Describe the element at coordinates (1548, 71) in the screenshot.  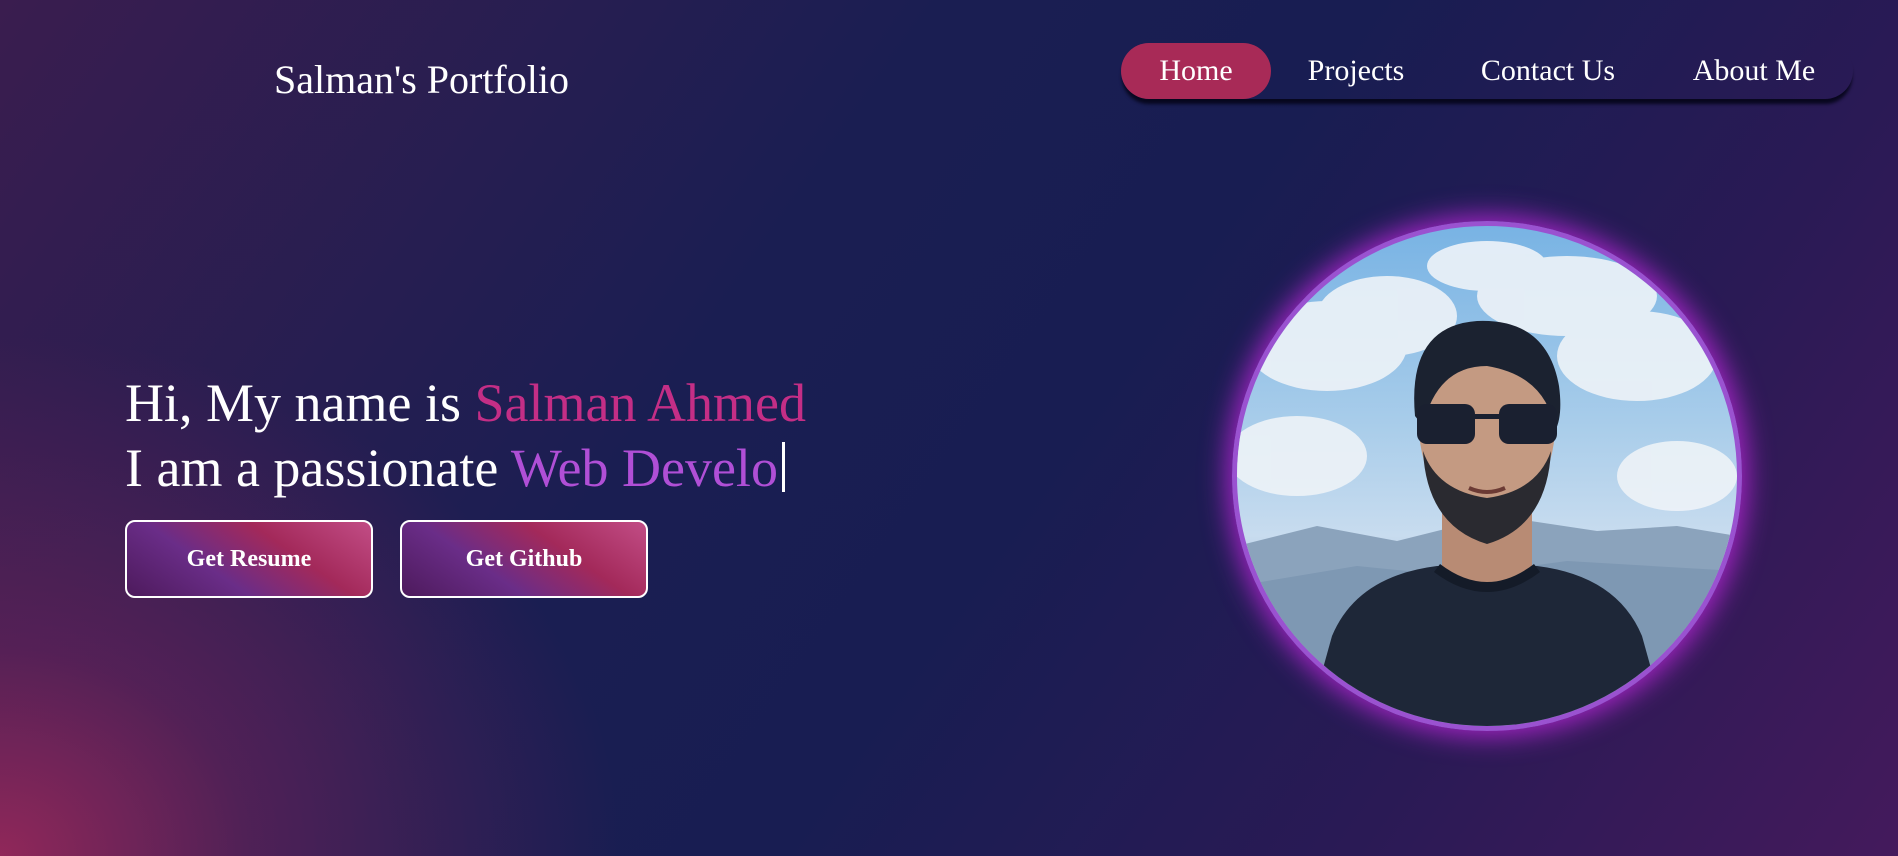
I see `nav-contact-us: Contact Us` at that location.